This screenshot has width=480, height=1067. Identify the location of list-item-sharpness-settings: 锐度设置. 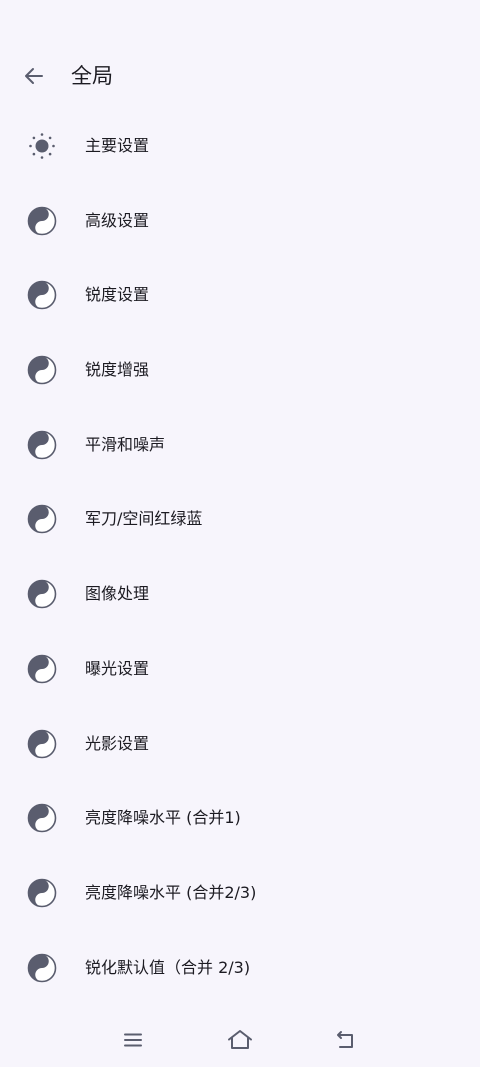
(240, 295).